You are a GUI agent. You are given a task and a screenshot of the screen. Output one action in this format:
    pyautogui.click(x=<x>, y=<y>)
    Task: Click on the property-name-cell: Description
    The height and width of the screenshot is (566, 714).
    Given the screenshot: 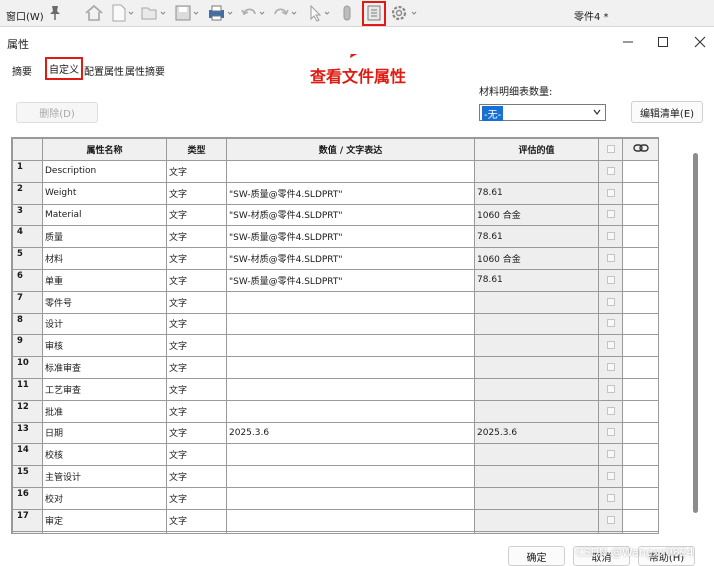 What is the action you would take?
    pyautogui.click(x=104, y=171)
    